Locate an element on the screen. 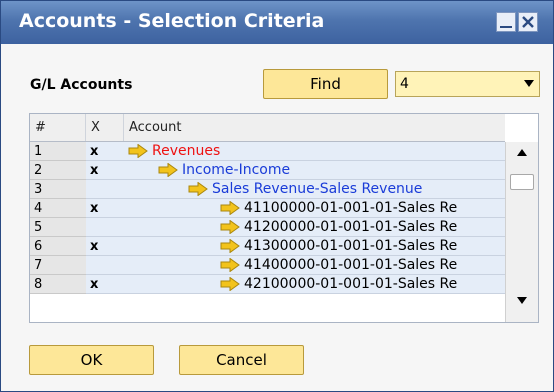  account-name: Income-Income is located at coordinates (236, 170).